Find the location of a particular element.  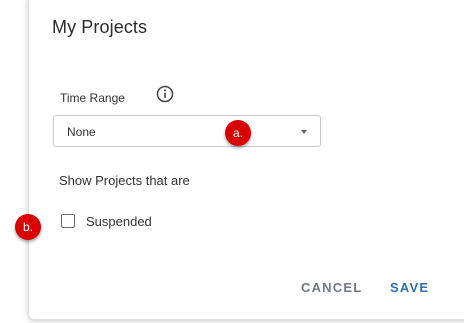

info-circle-icon is located at coordinates (165, 94).